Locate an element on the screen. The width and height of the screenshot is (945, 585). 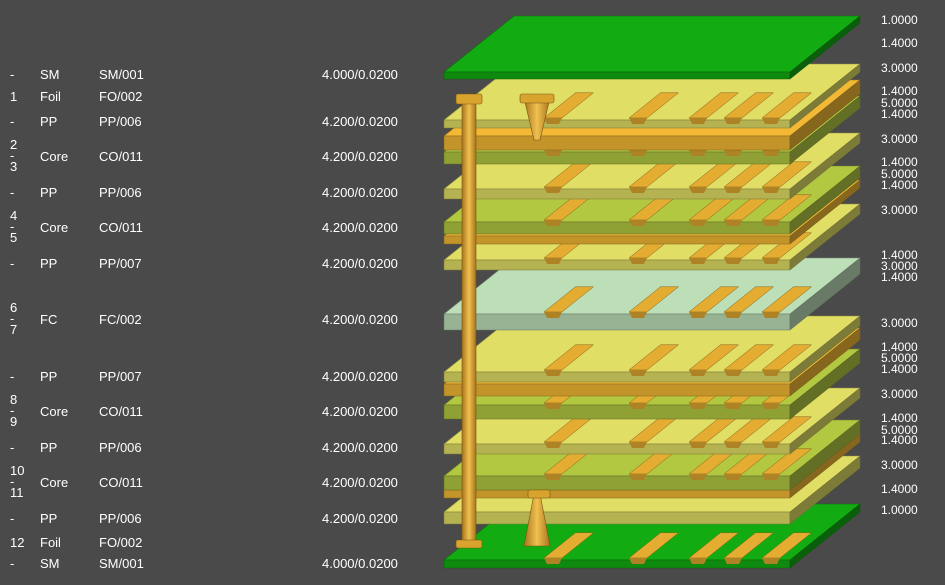
layer-sm-front is located at coordinates (617, 75).